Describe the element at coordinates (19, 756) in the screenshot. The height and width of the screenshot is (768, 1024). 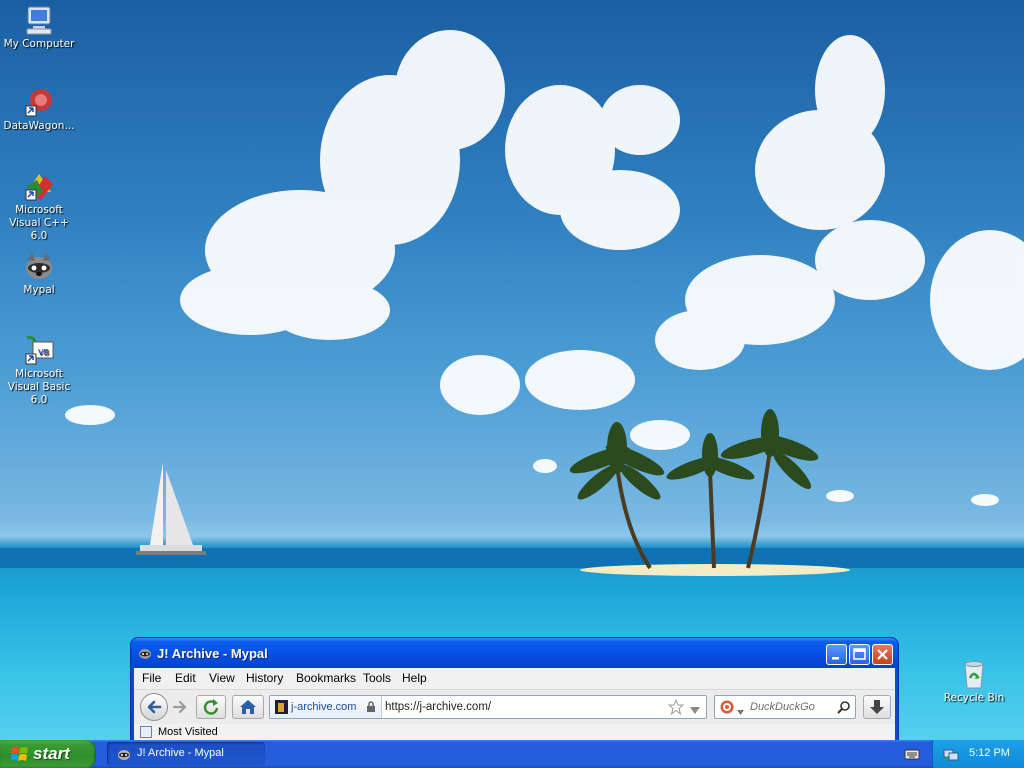
I see `windows-logo-icon` at that location.